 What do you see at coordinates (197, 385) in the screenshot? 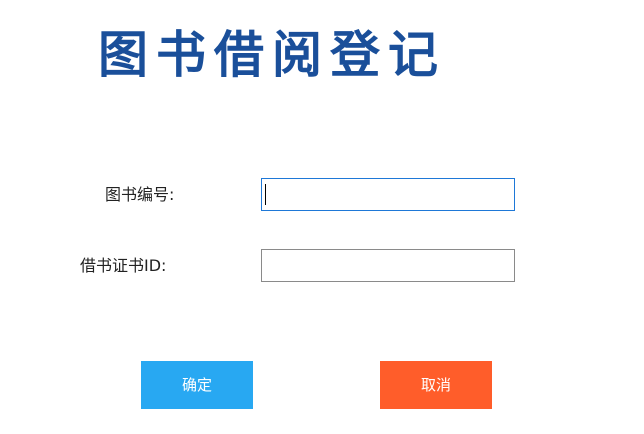
I see `confirm-button: 确定` at bounding box center [197, 385].